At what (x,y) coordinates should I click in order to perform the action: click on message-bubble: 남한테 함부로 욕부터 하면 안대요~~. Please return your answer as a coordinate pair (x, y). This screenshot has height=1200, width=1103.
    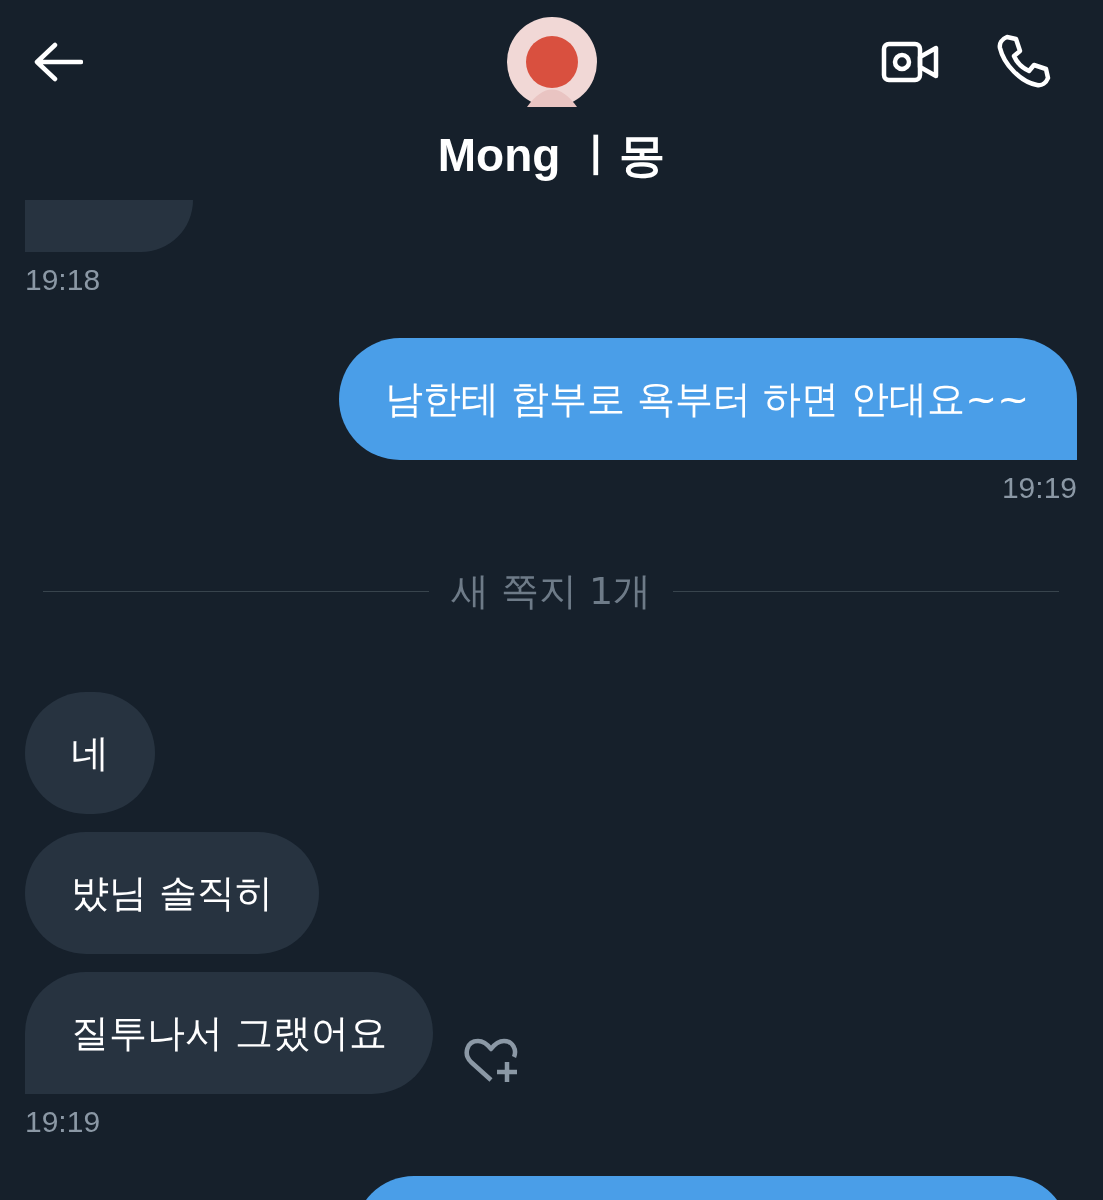
    Looking at the image, I should click on (708, 399).